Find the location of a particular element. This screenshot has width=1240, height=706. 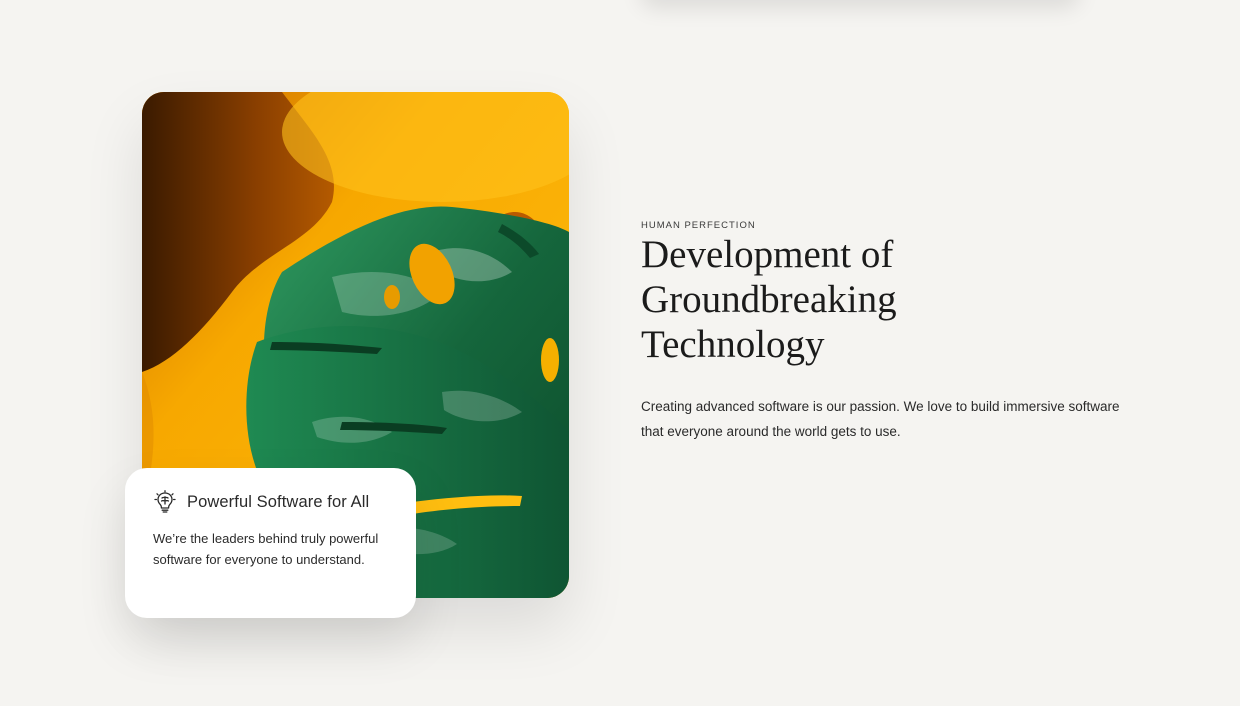

title-line-3: Technology is located at coordinates (733, 344).